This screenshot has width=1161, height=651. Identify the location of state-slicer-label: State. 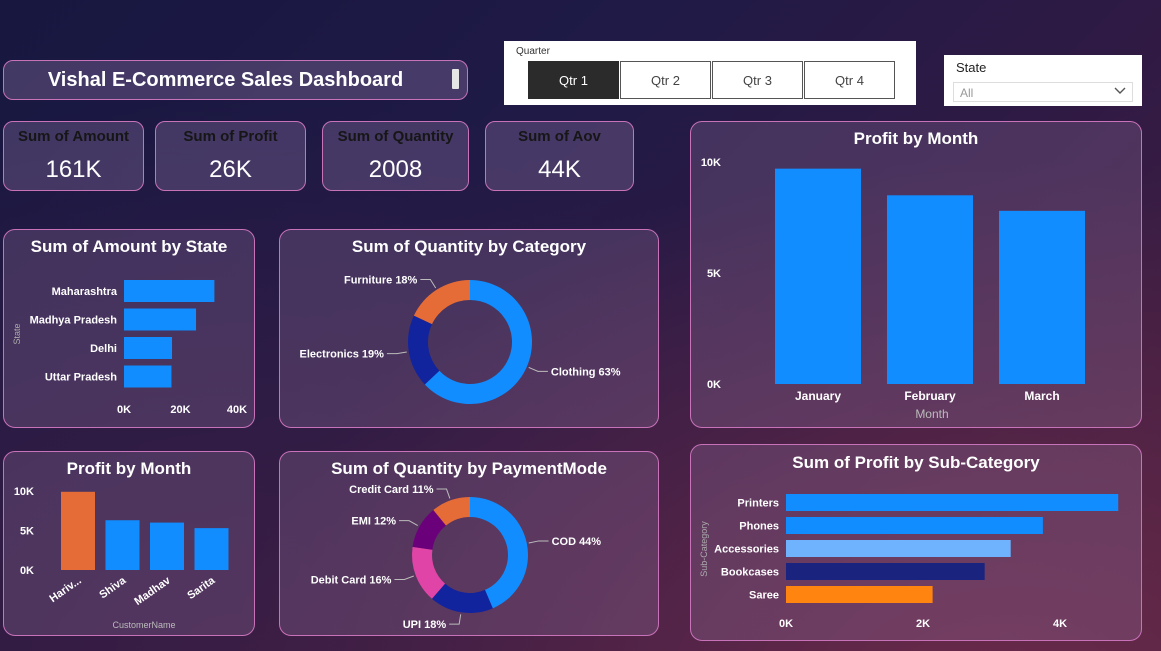
(971, 67).